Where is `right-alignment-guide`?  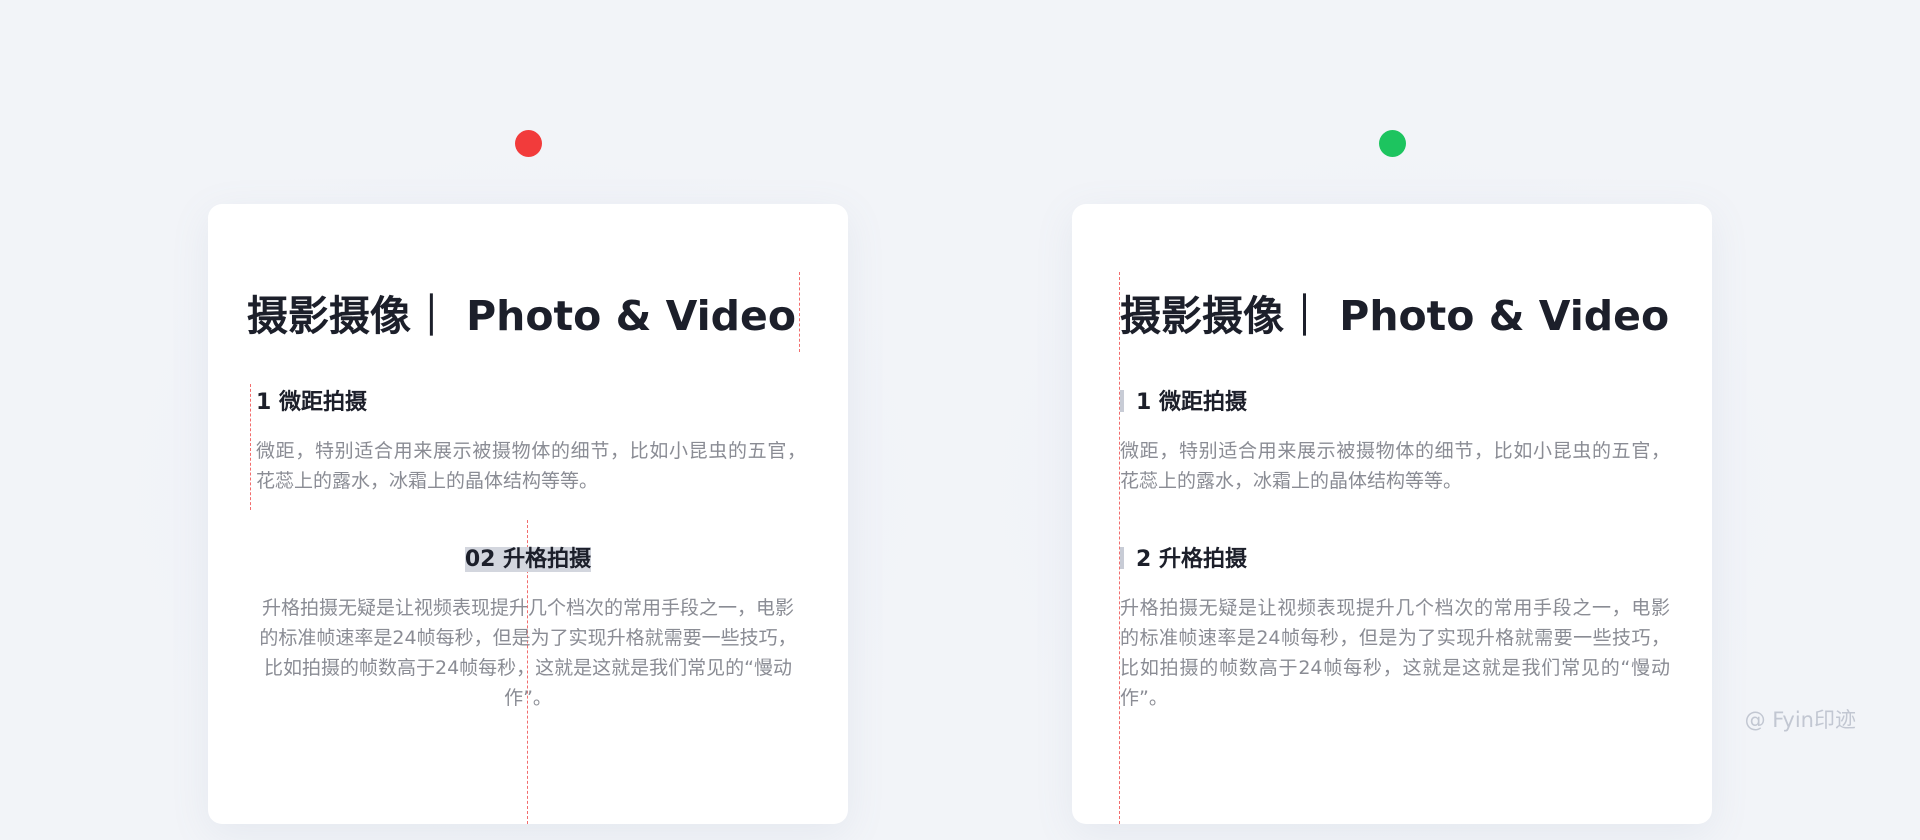 right-alignment-guide is located at coordinates (799, 312).